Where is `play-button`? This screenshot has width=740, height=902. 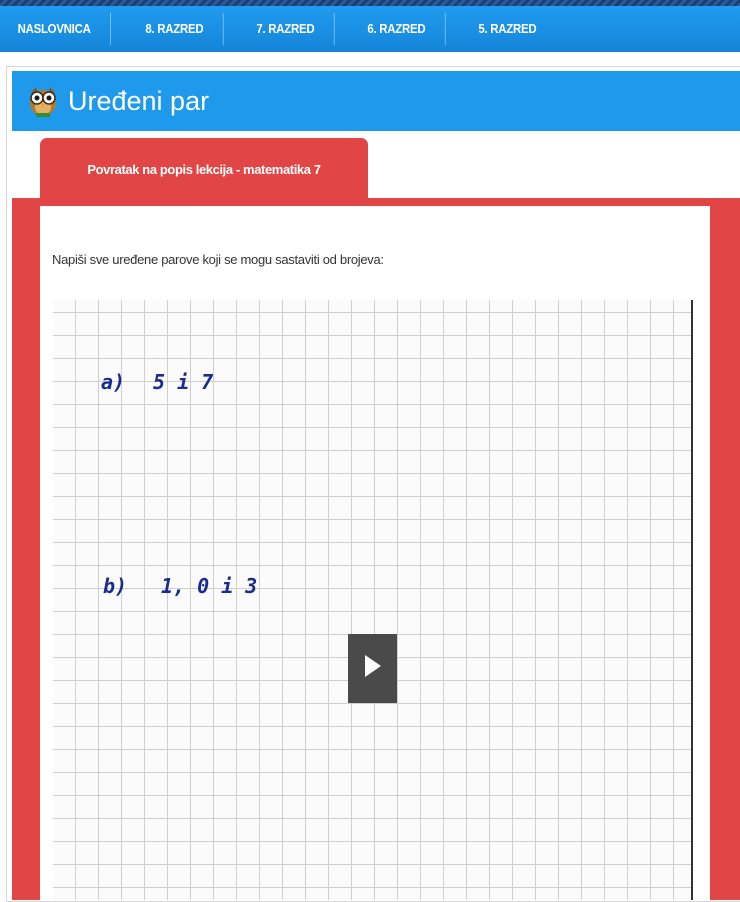 play-button is located at coordinates (372, 668).